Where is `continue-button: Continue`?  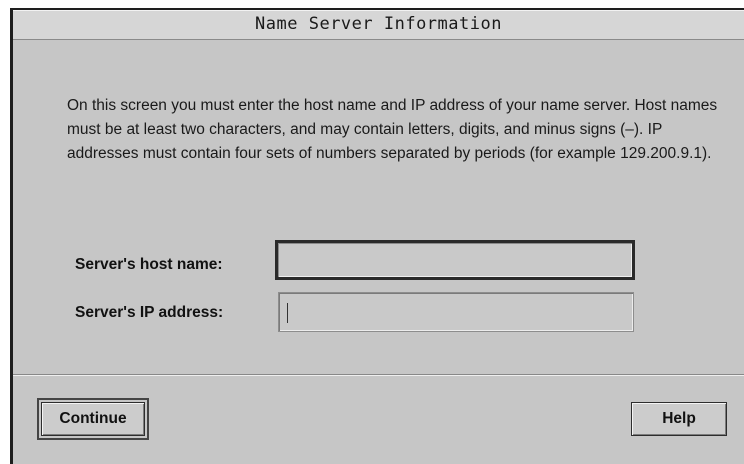 continue-button: Continue is located at coordinates (93, 419).